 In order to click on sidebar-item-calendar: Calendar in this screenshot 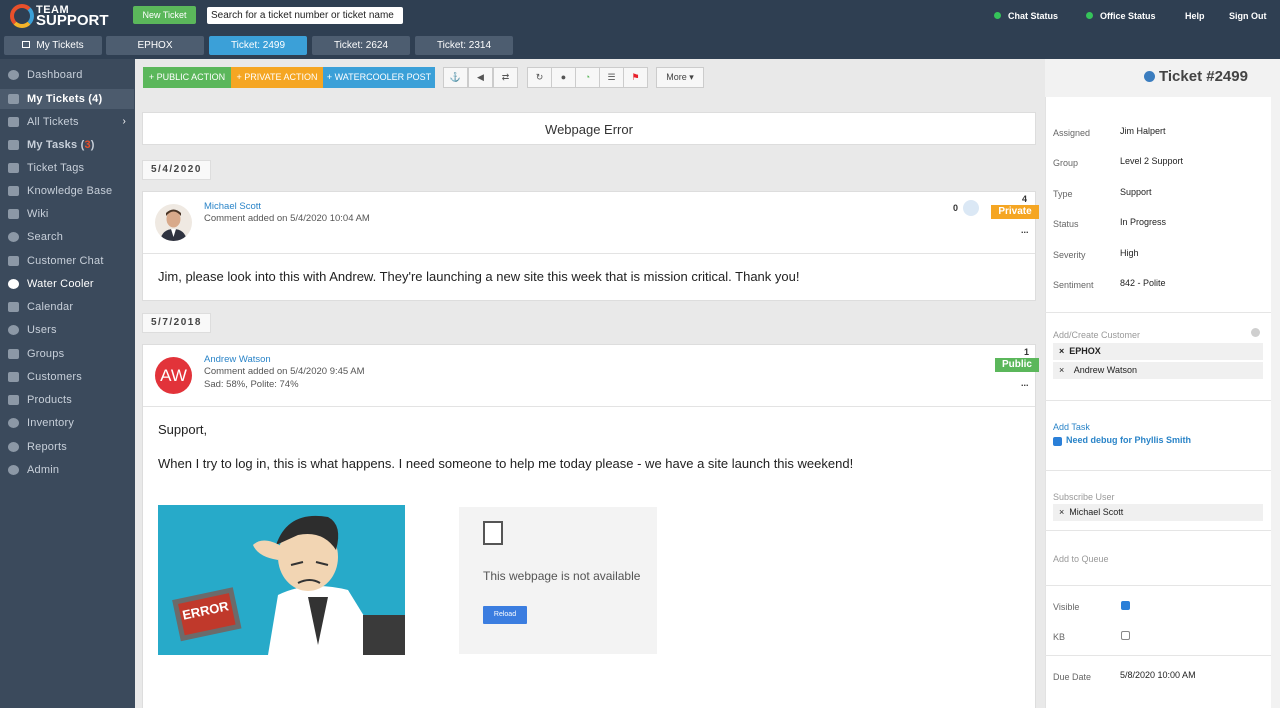, I will do `click(67, 307)`.